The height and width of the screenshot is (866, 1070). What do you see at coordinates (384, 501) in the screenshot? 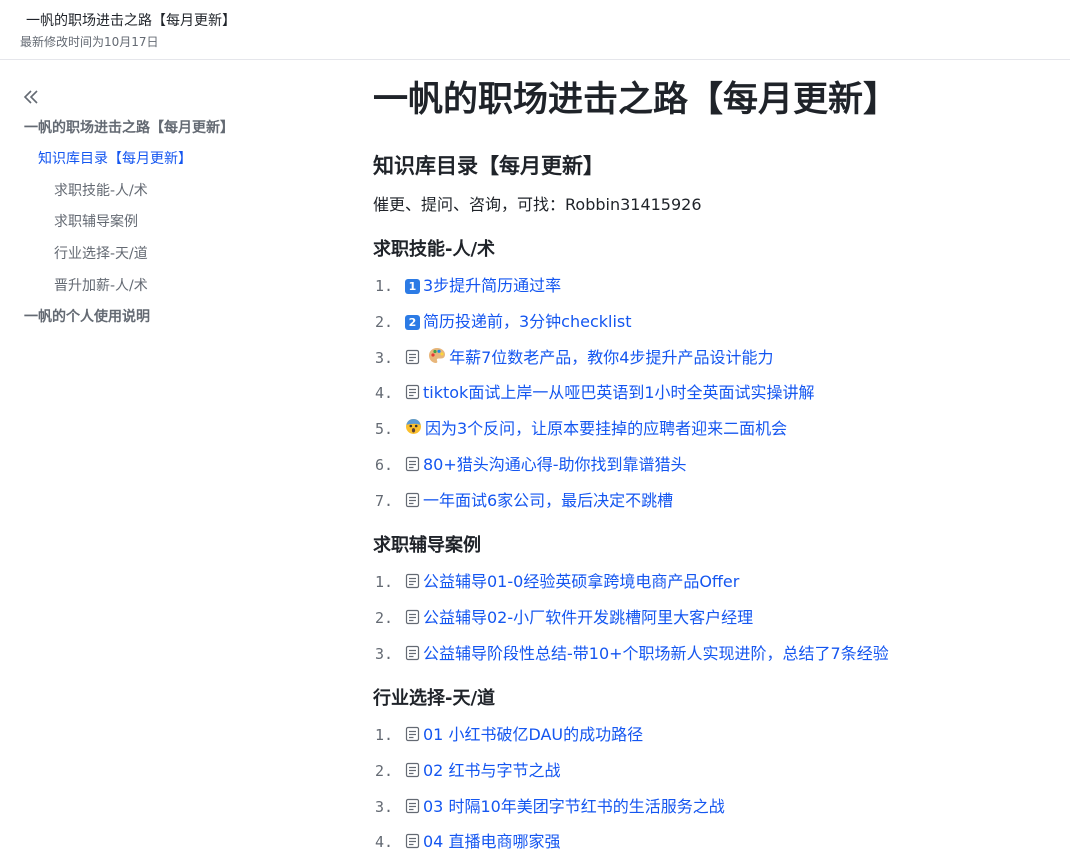
I see `list-number: 7.` at bounding box center [384, 501].